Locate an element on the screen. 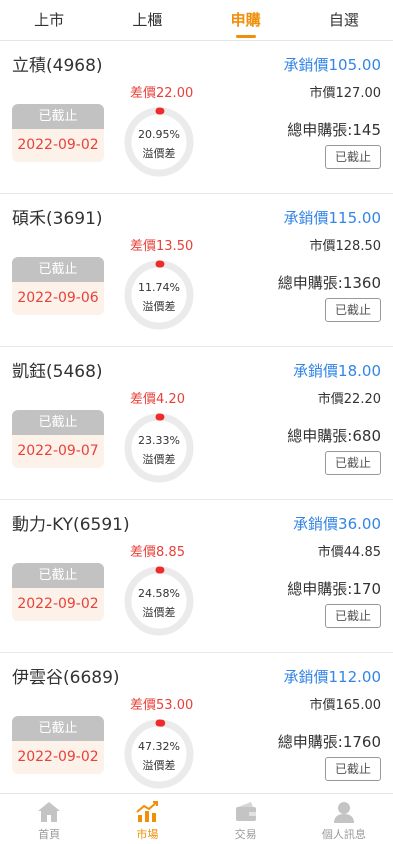  stock-name: 動力-KY(6591) is located at coordinates (71, 525).